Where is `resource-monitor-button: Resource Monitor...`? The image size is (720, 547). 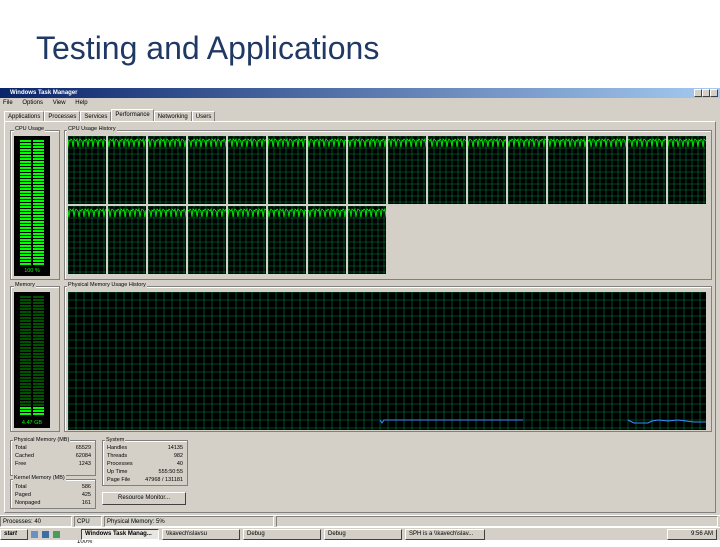
resource-monitor-button: Resource Monitor... is located at coordinates (144, 498).